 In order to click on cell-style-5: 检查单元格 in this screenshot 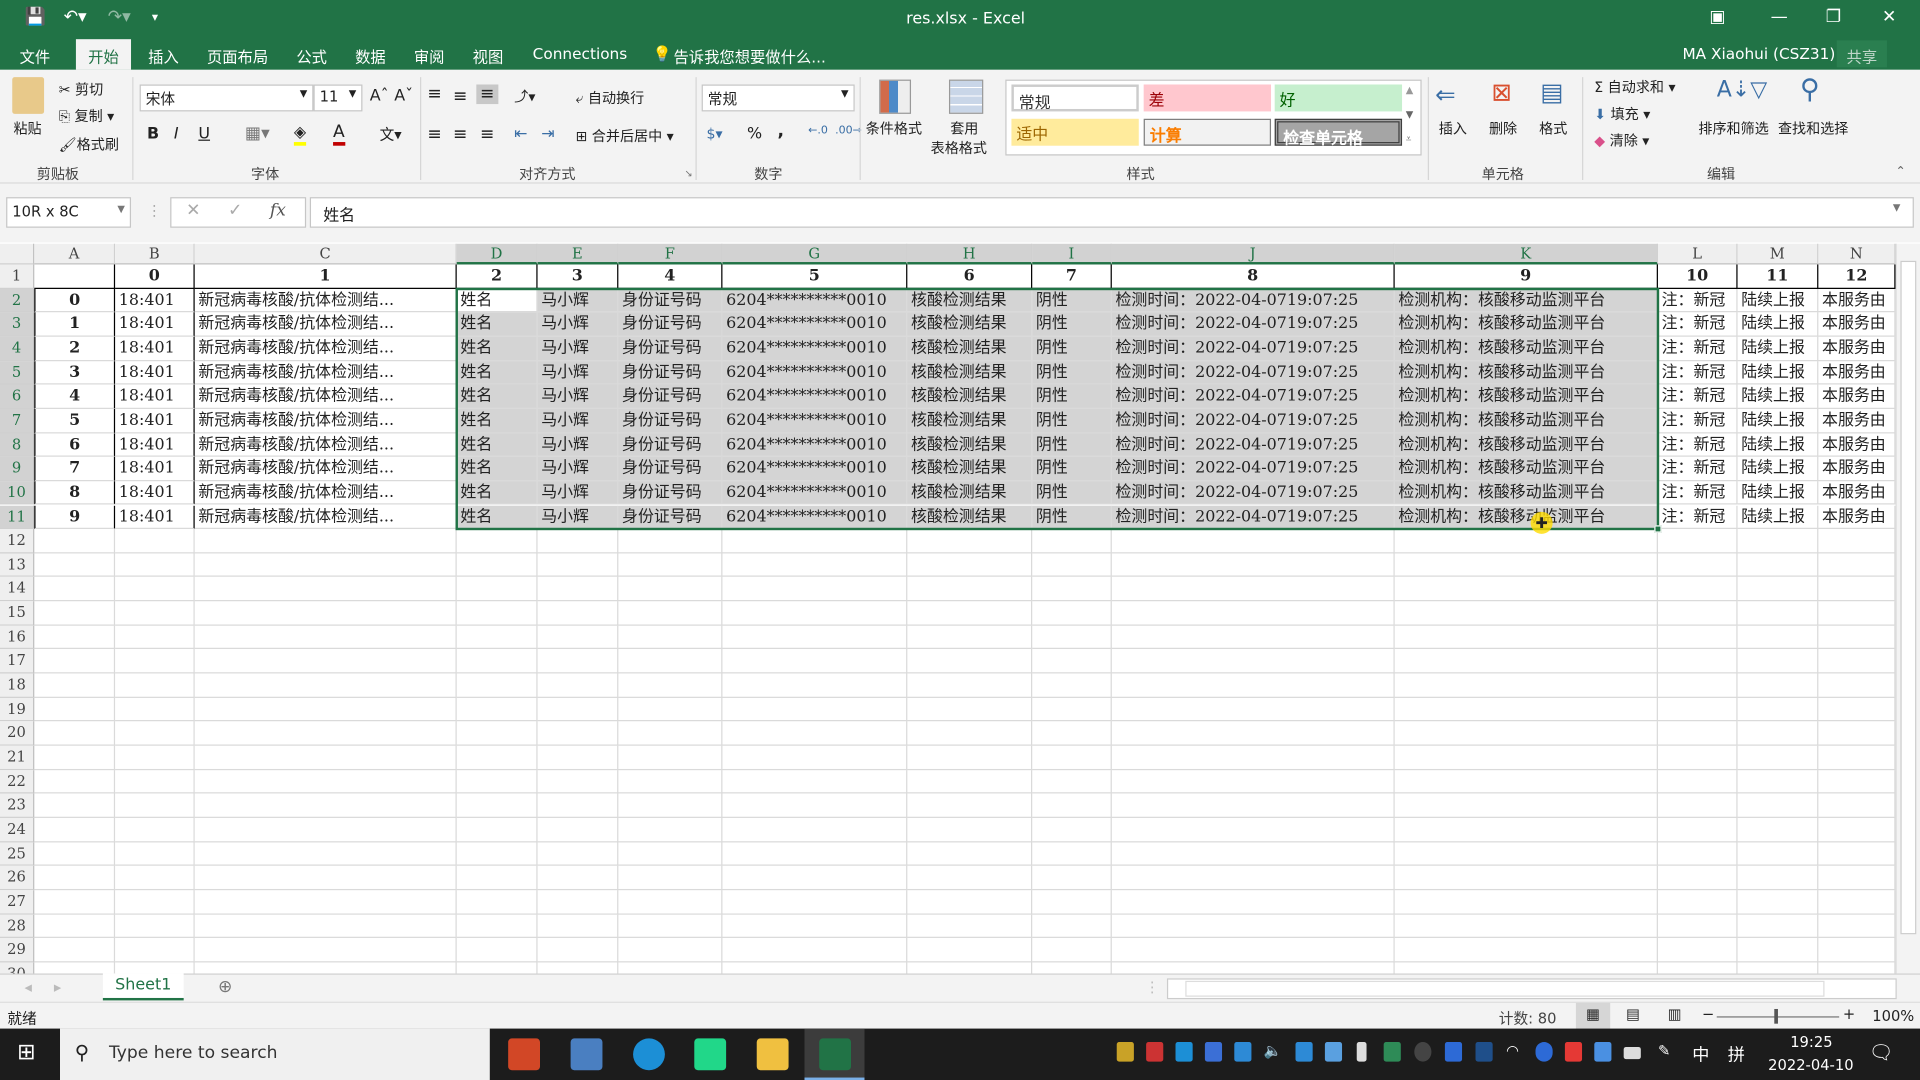, I will do `click(1338, 133)`.